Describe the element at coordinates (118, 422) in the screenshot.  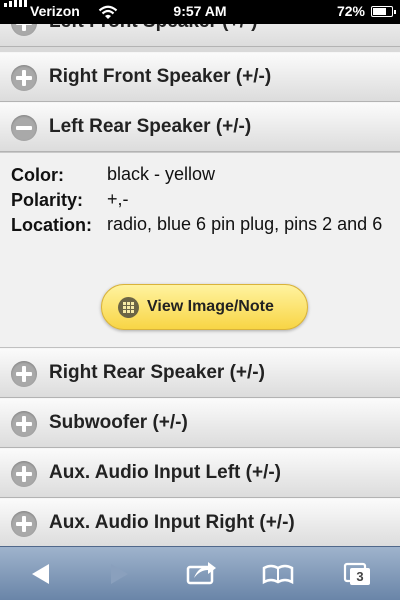
I see `accordion-row-label: Subwoofer (+/-)` at that location.